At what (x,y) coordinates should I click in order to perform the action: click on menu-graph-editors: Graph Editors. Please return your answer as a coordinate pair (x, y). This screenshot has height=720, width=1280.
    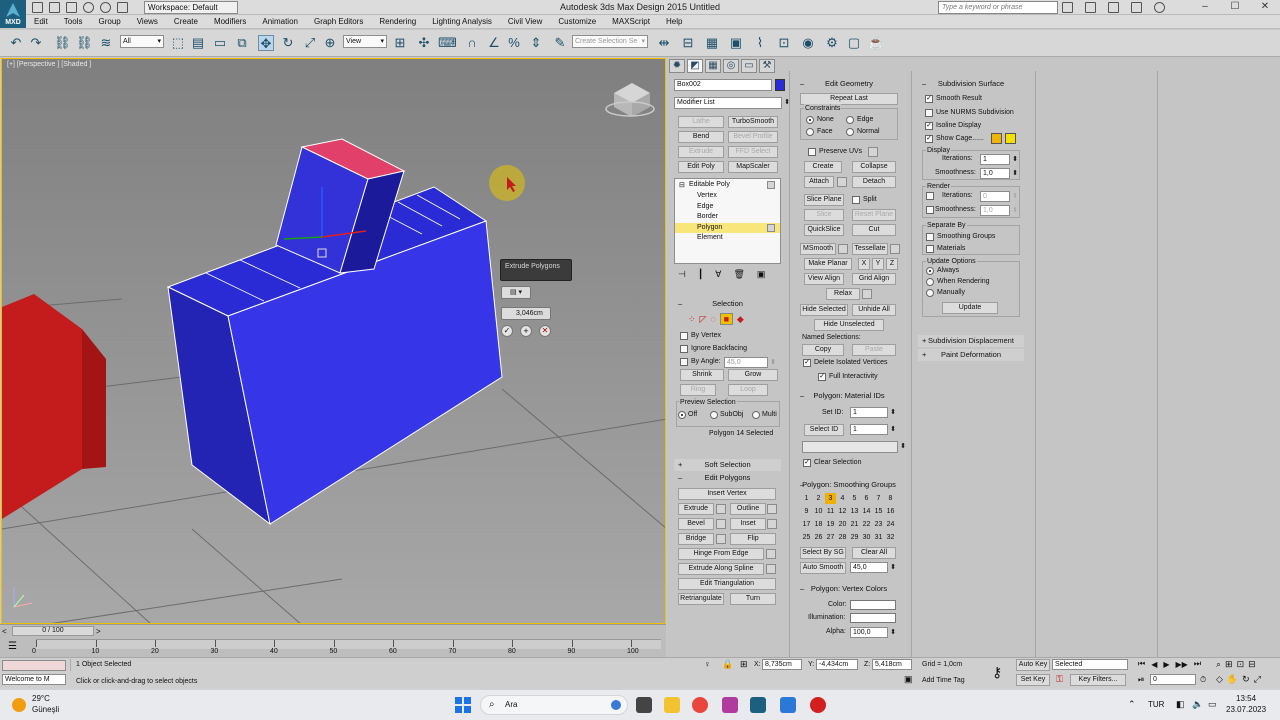
    Looking at the image, I should click on (338, 22).